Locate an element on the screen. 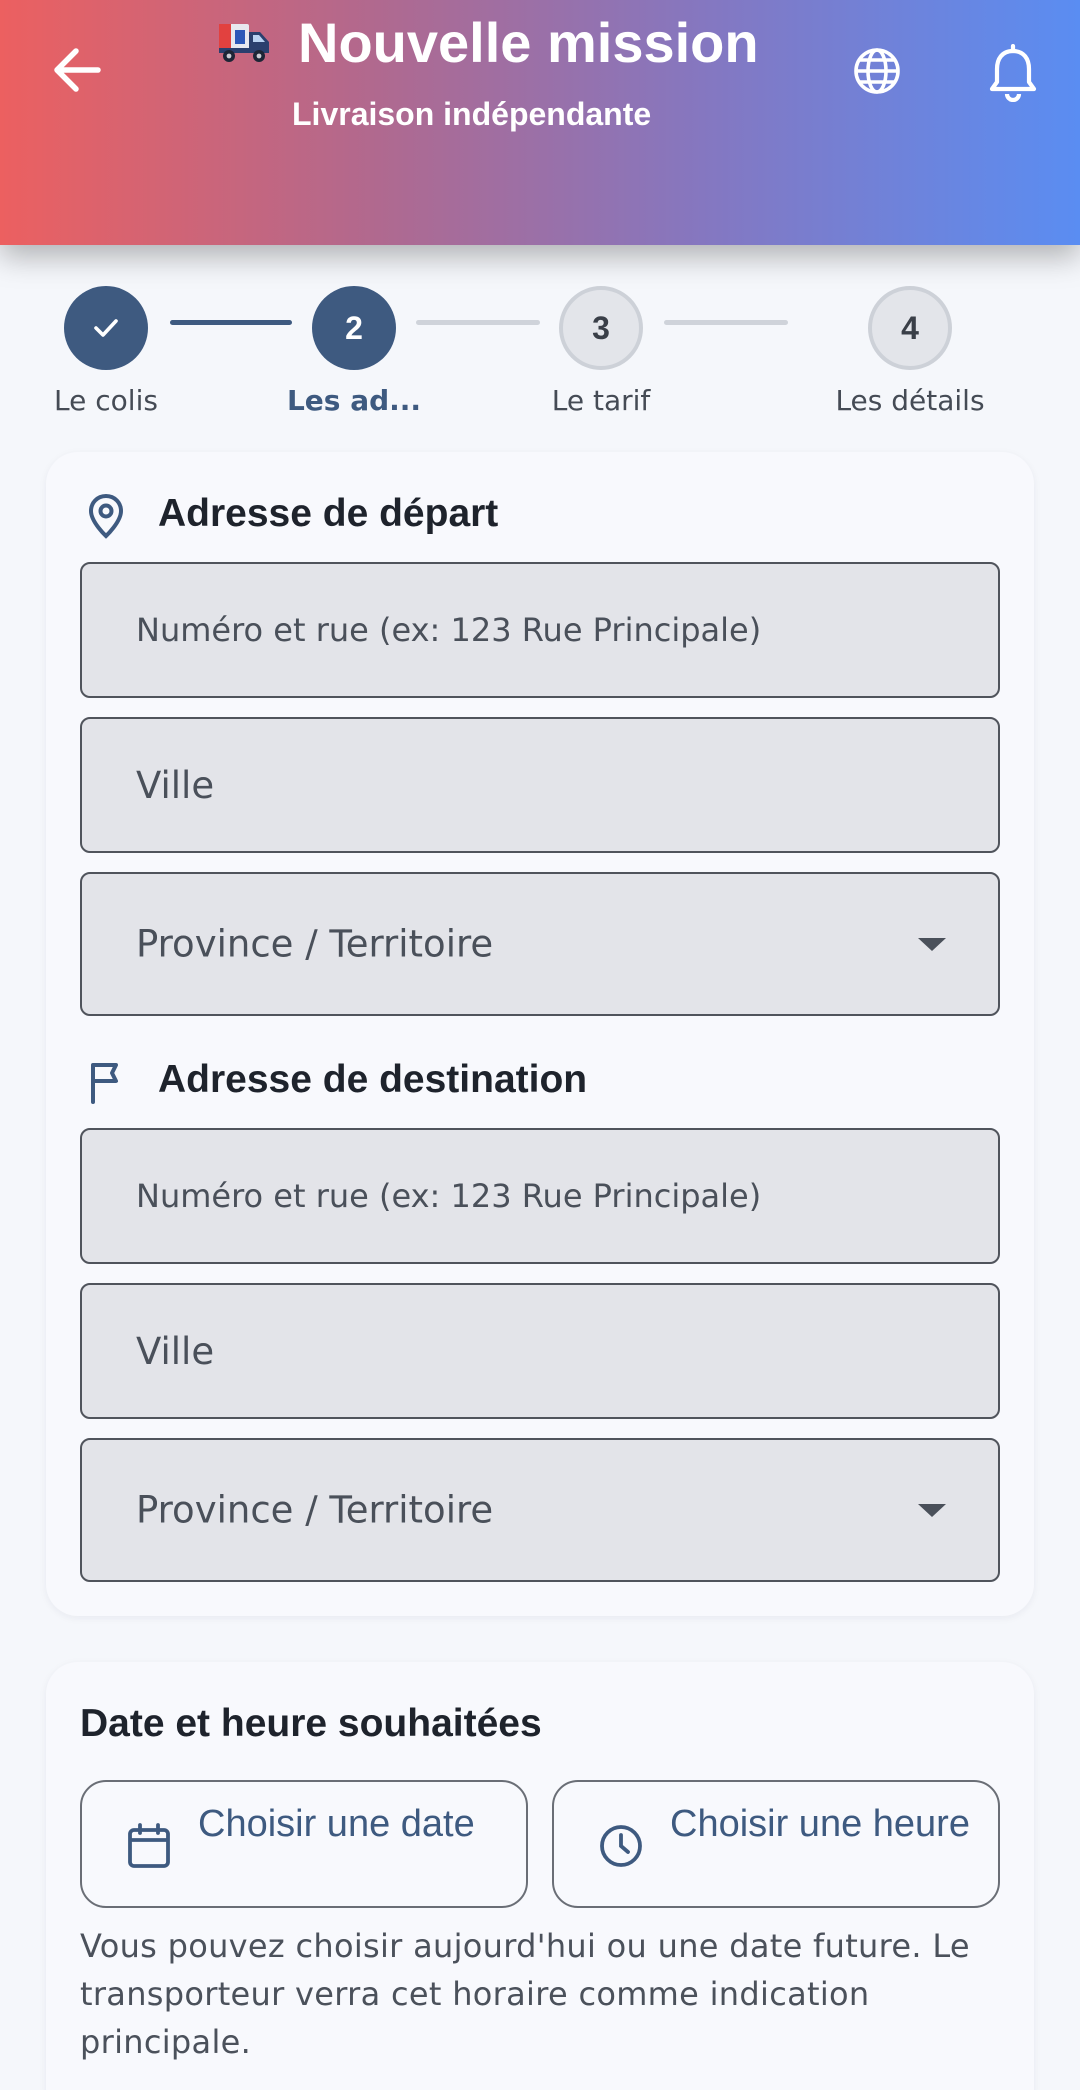 The width and height of the screenshot is (1080, 2090). destination-province-select: Province / Territoire is located at coordinates (540, 1510).